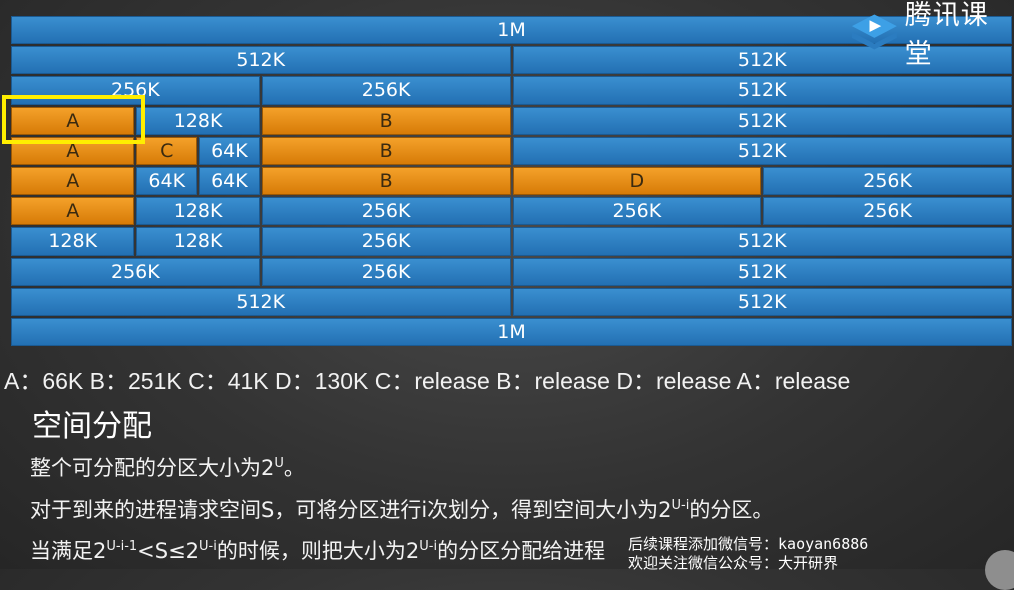  I want to click on block-allocated-r4-c1: C, so click(167, 150).